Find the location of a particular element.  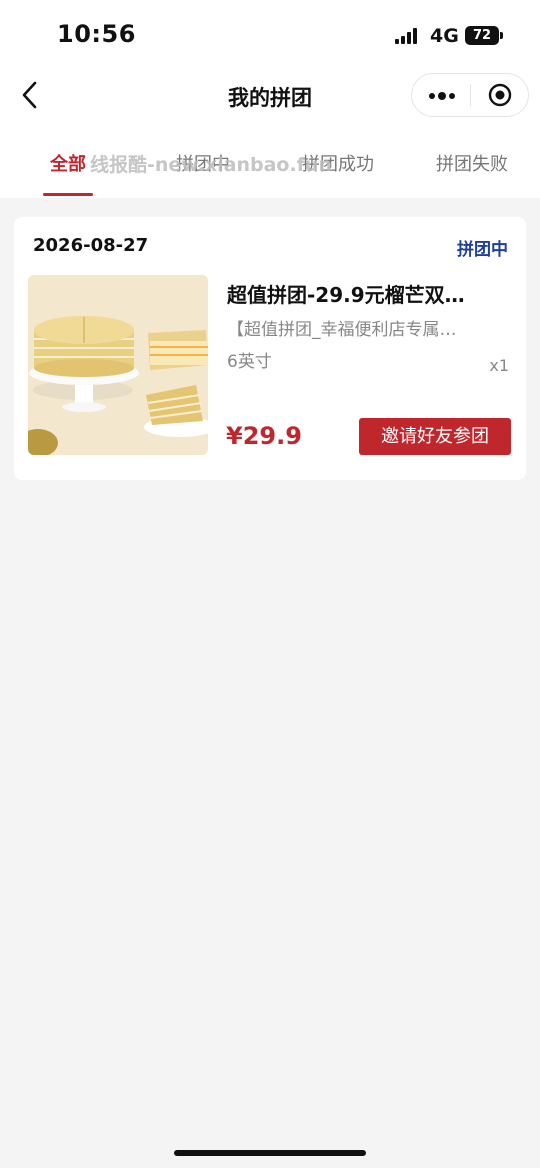

order-status-badge: 拼团中 is located at coordinates (482, 250).